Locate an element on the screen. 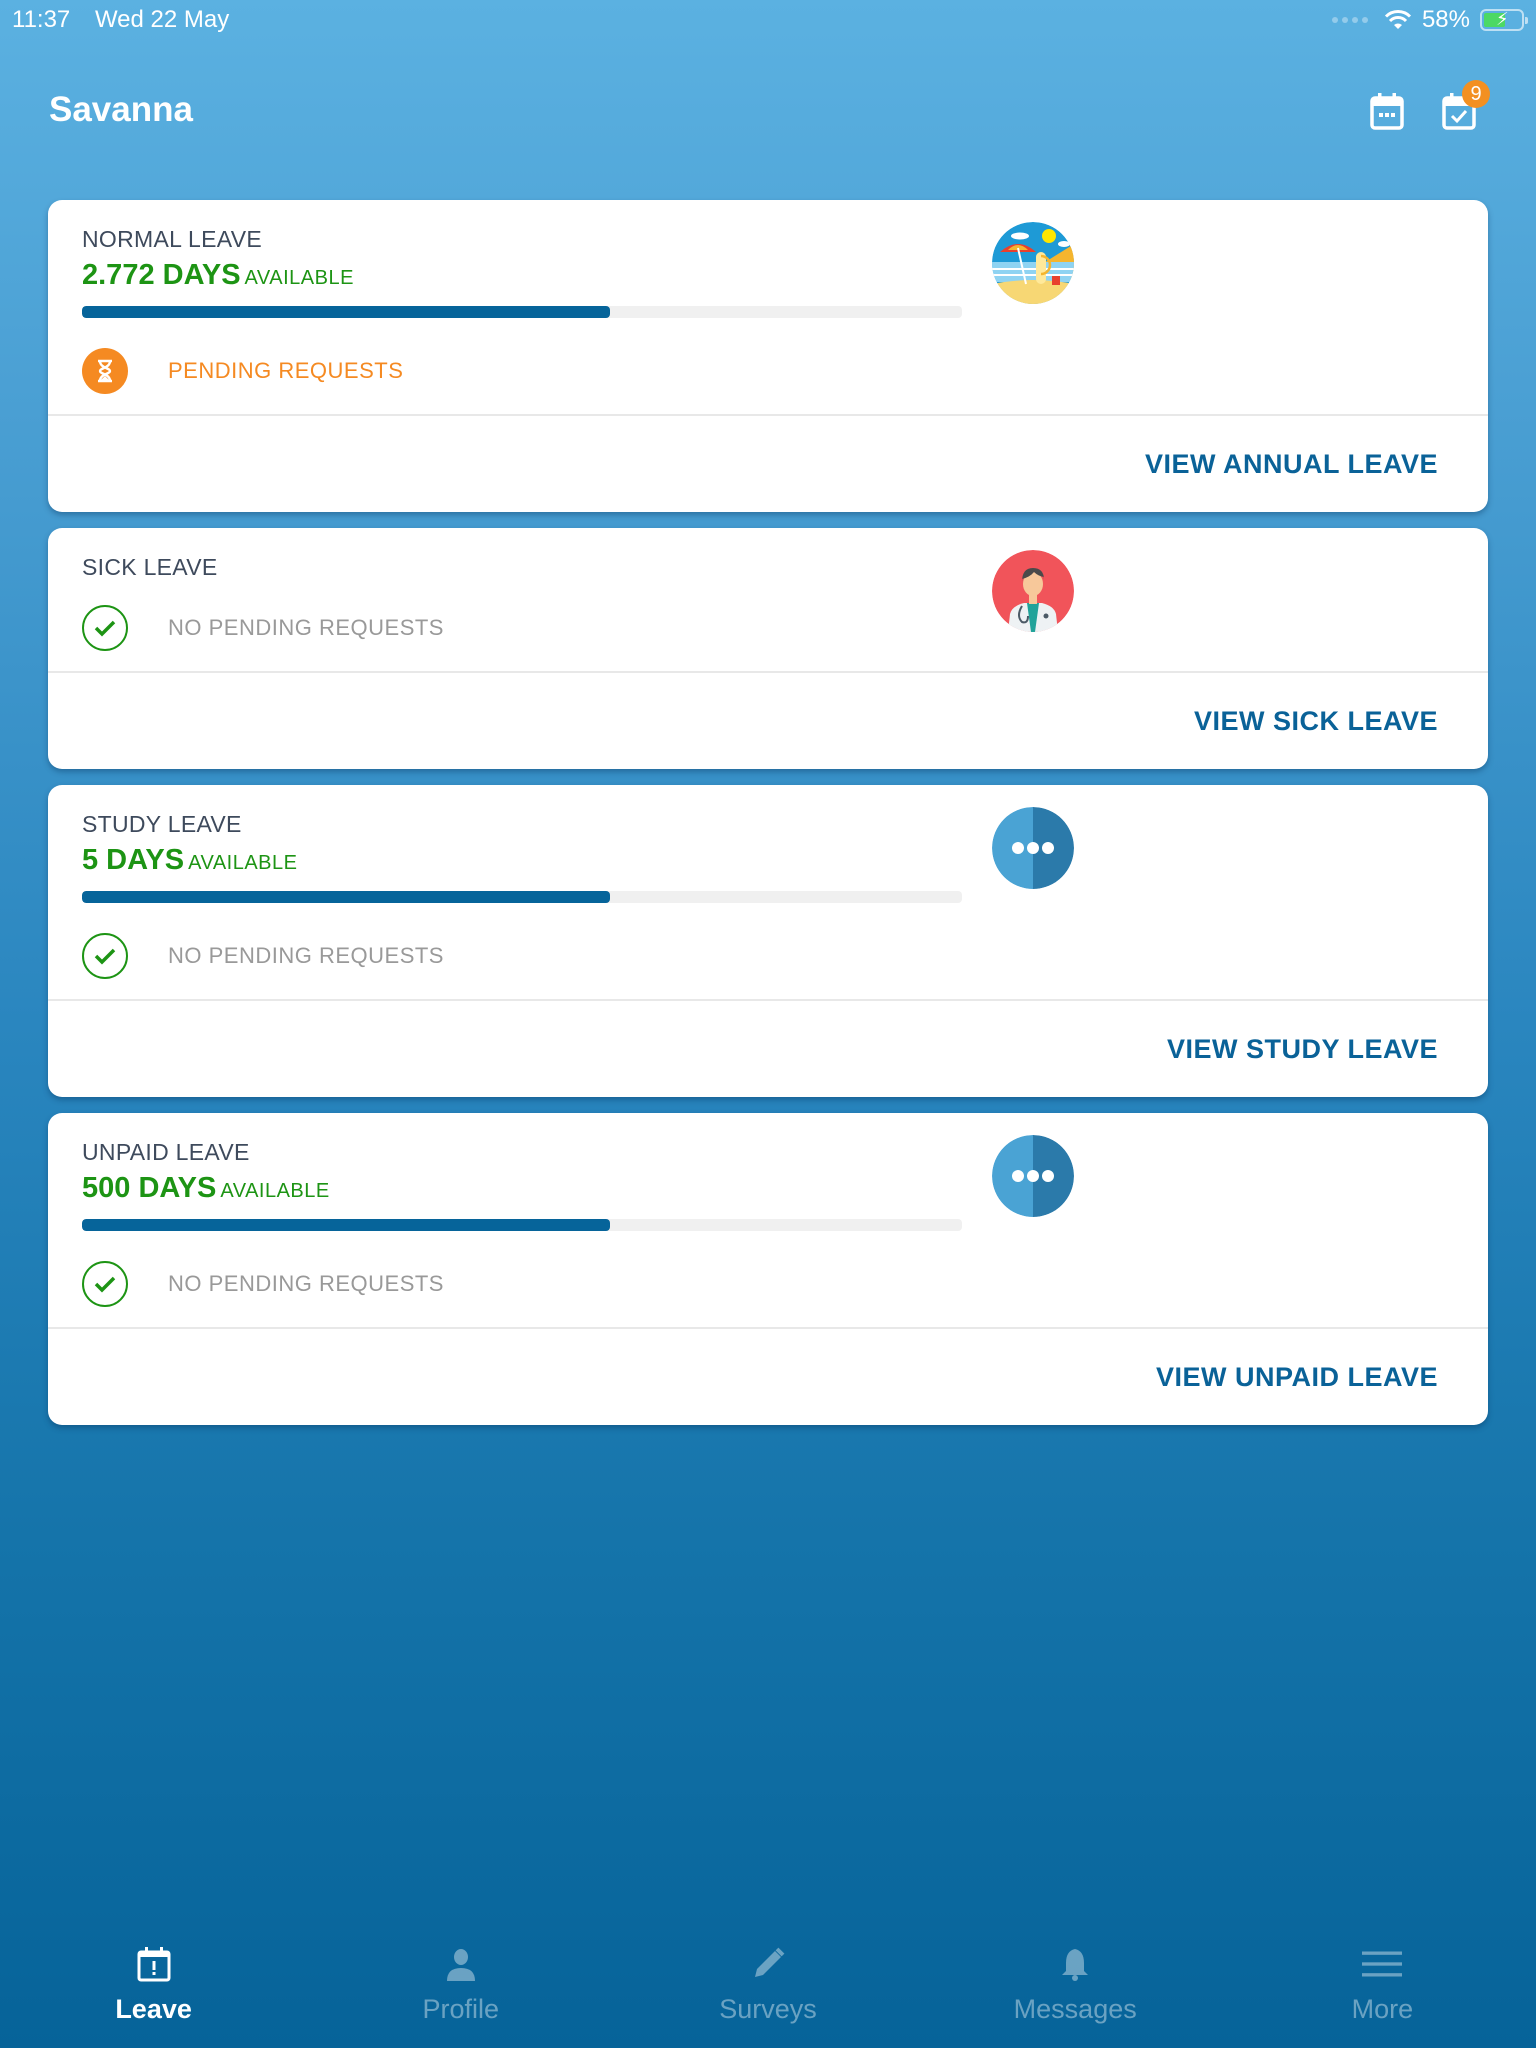  view-unpaid-leave-button: VIEW UNPAID LEAVE is located at coordinates (1297, 1377).